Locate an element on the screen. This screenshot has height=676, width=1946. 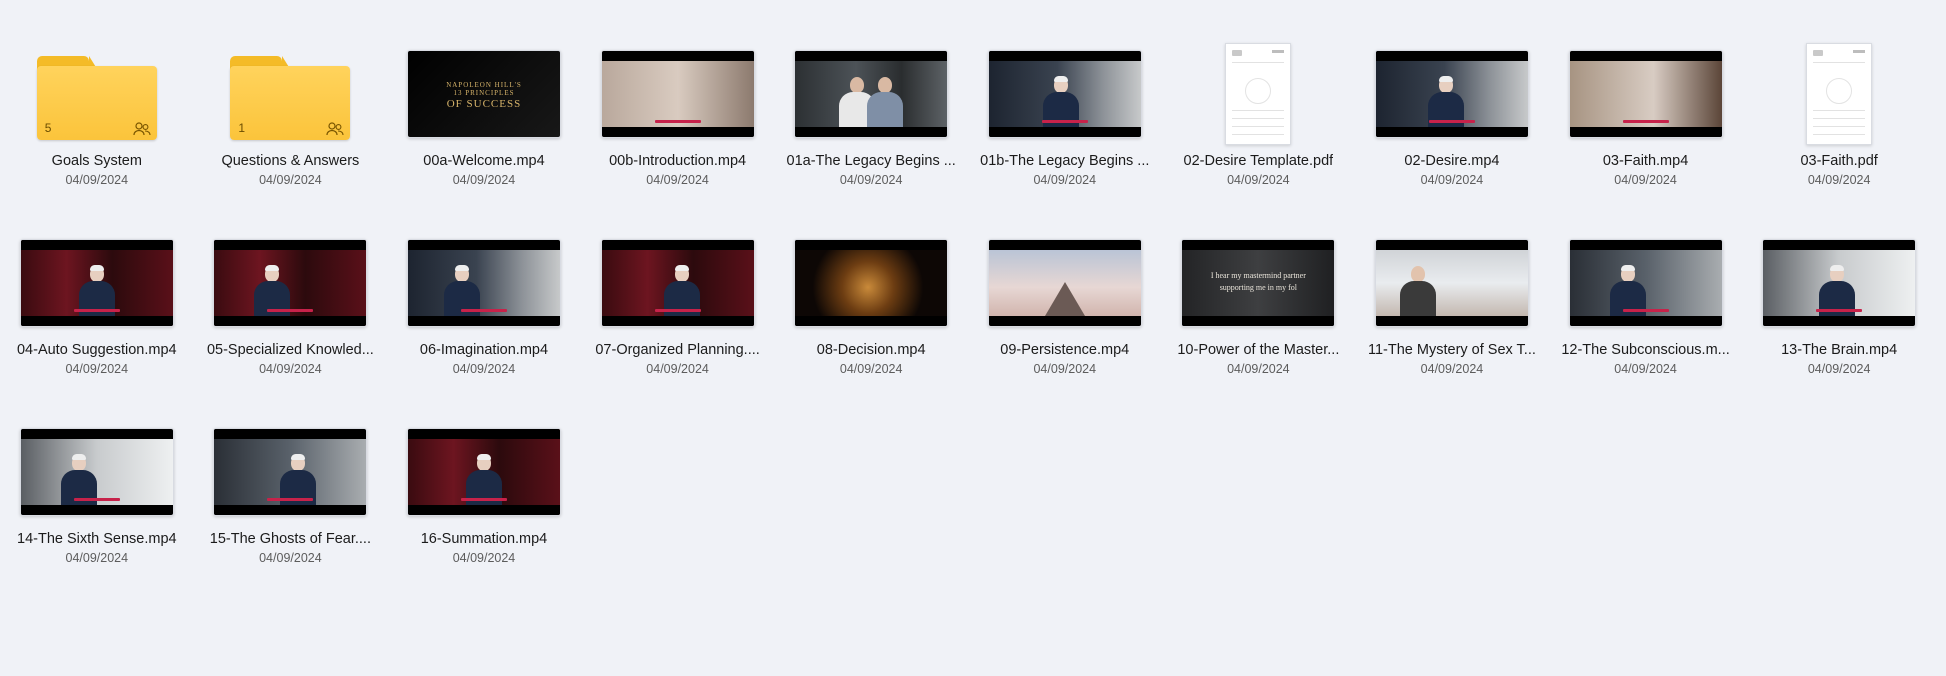
folder-tile: 5 Goals System 04/09/2024 is located at coordinates (97, 134).